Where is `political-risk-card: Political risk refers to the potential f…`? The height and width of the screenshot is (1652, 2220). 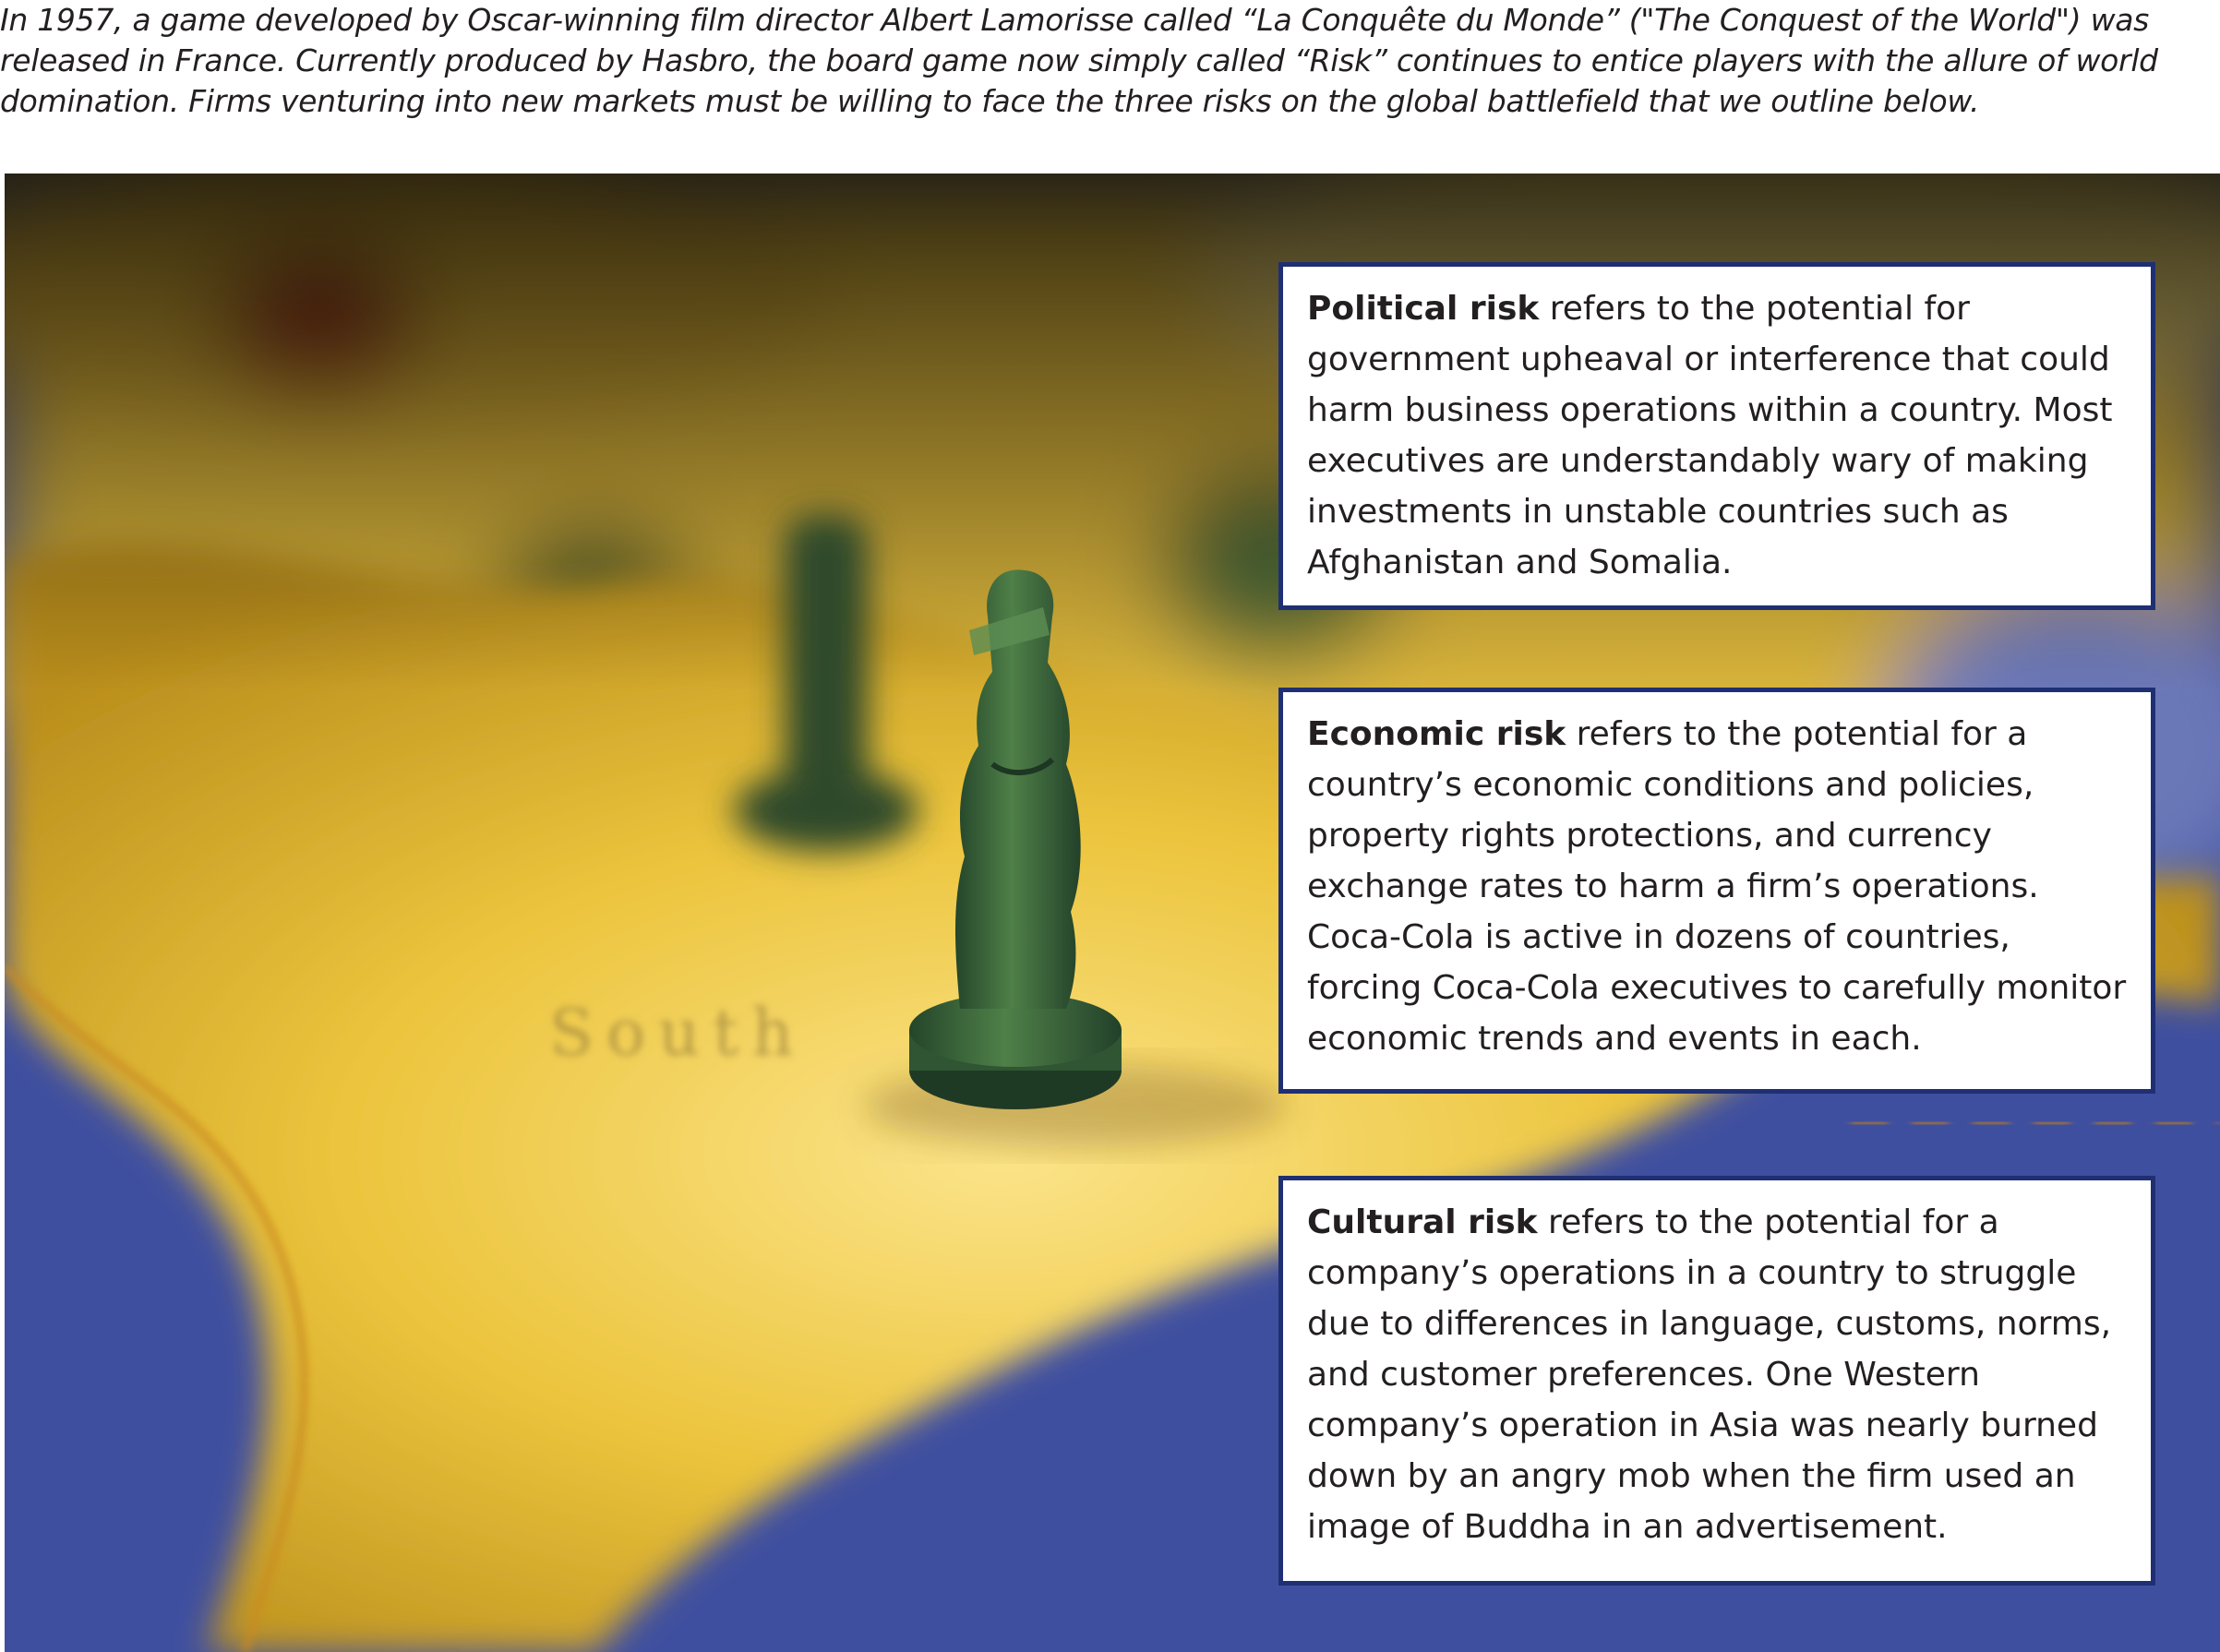 political-risk-card: Political risk refers to the potential f… is located at coordinates (1716, 436).